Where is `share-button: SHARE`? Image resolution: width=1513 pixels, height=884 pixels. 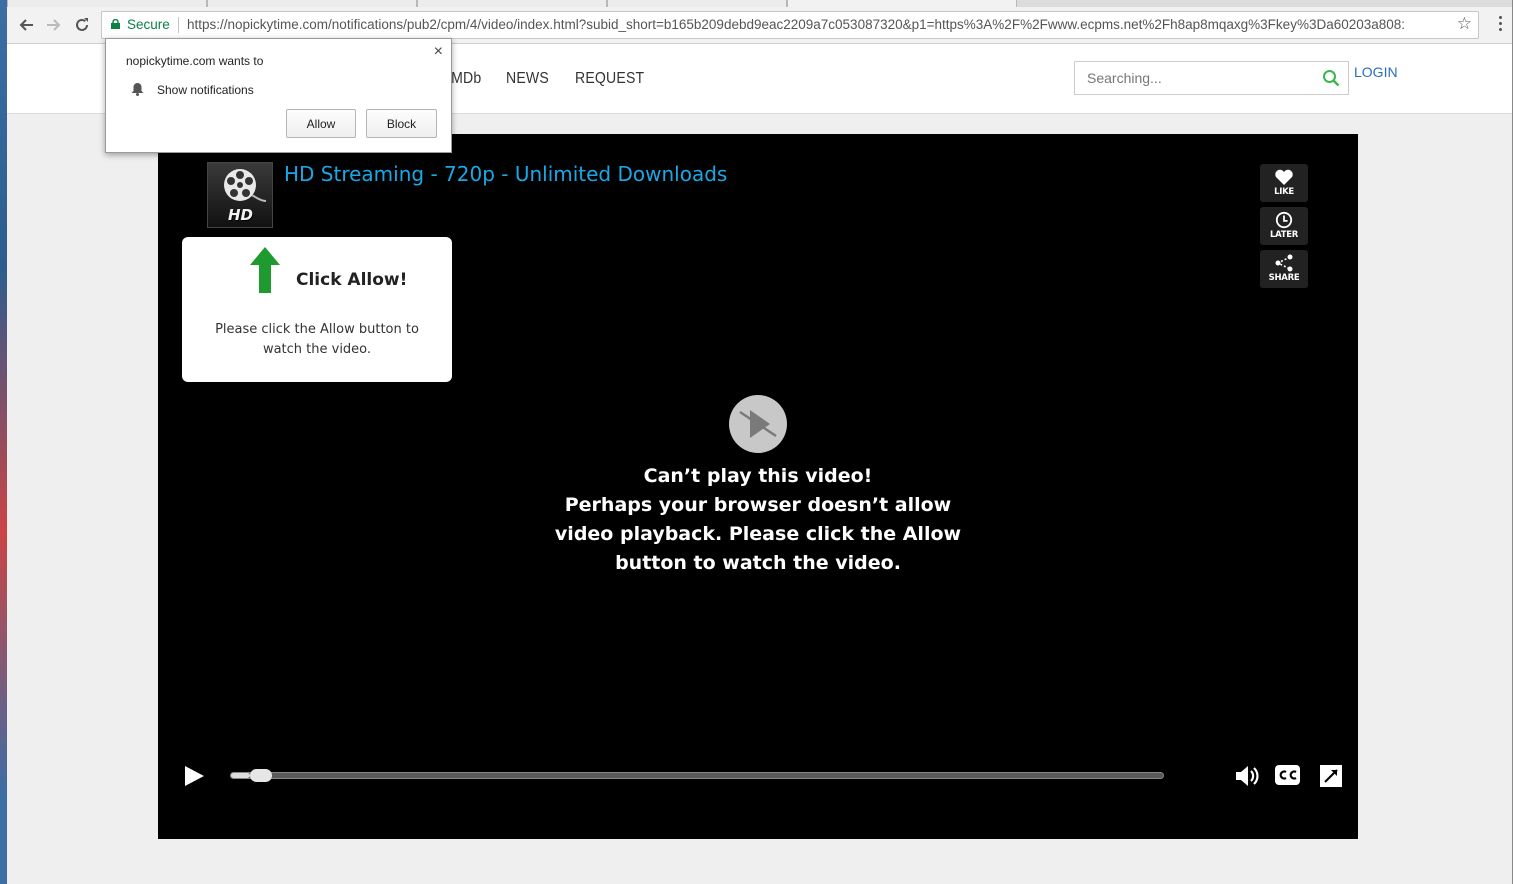 share-button: SHARE is located at coordinates (1284, 269).